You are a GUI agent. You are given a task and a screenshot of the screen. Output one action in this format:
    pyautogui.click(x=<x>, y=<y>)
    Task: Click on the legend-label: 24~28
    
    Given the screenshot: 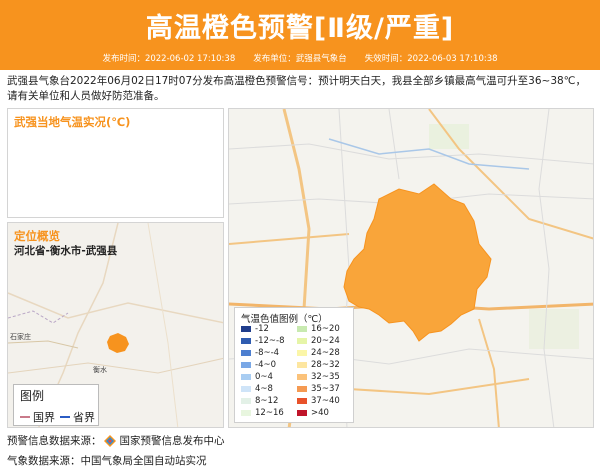 What is the action you would take?
    pyautogui.click(x=325, y=353)
    